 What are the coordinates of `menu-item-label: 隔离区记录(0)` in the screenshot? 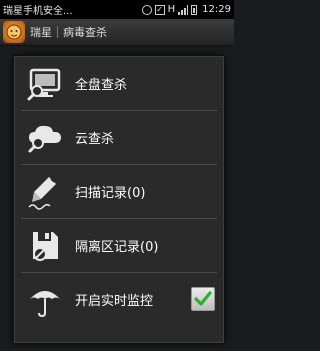 It's located at (117, 247).